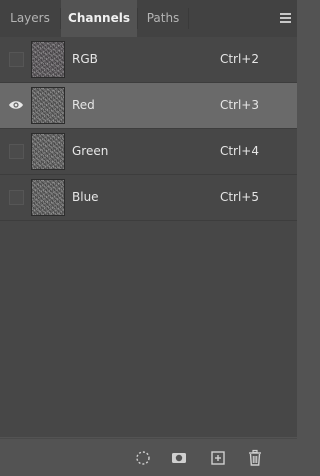 This screenshot has height=476, width=320. I want to click on channel-shortcut: Ctrl+2, so click(239, 59).